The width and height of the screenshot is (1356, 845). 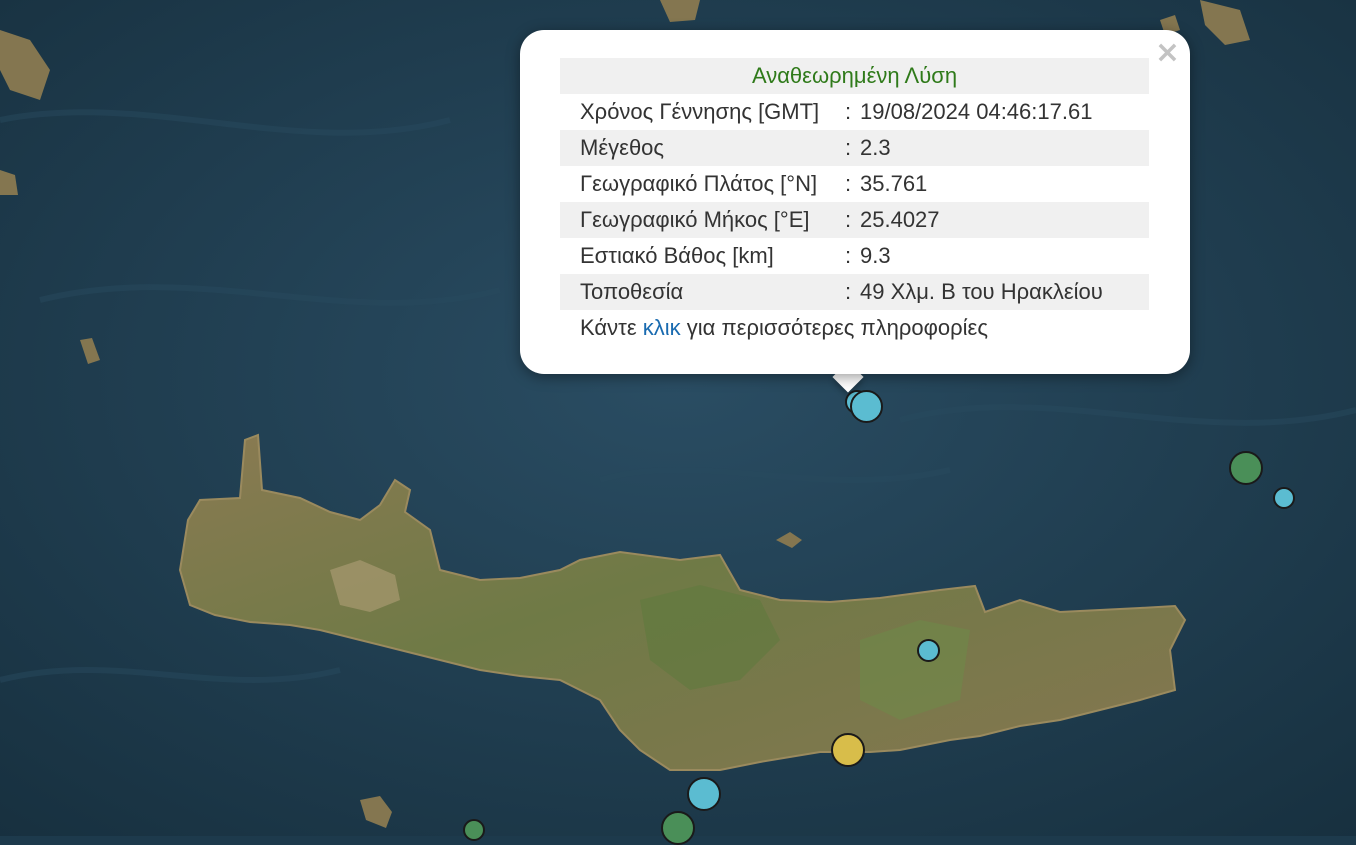 What do you see at coordinates (976, 111) in the screenshot?
I see `info-value: 19/08/2024 04:46:17.61` at bounding box center [976, 111].